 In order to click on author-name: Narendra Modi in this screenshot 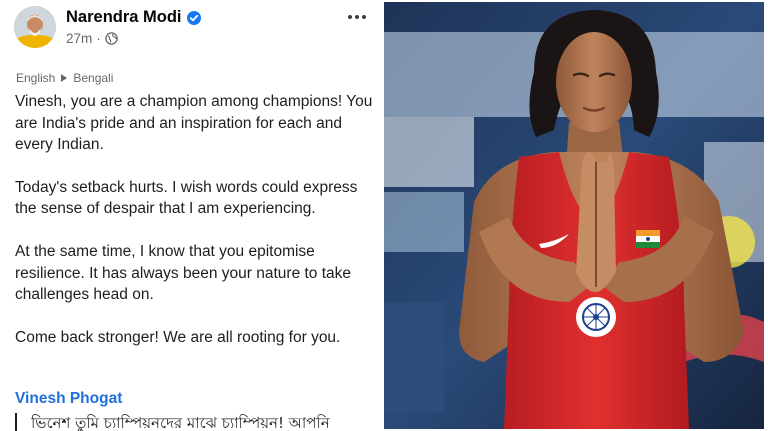, I will do `click(133, 17)`.